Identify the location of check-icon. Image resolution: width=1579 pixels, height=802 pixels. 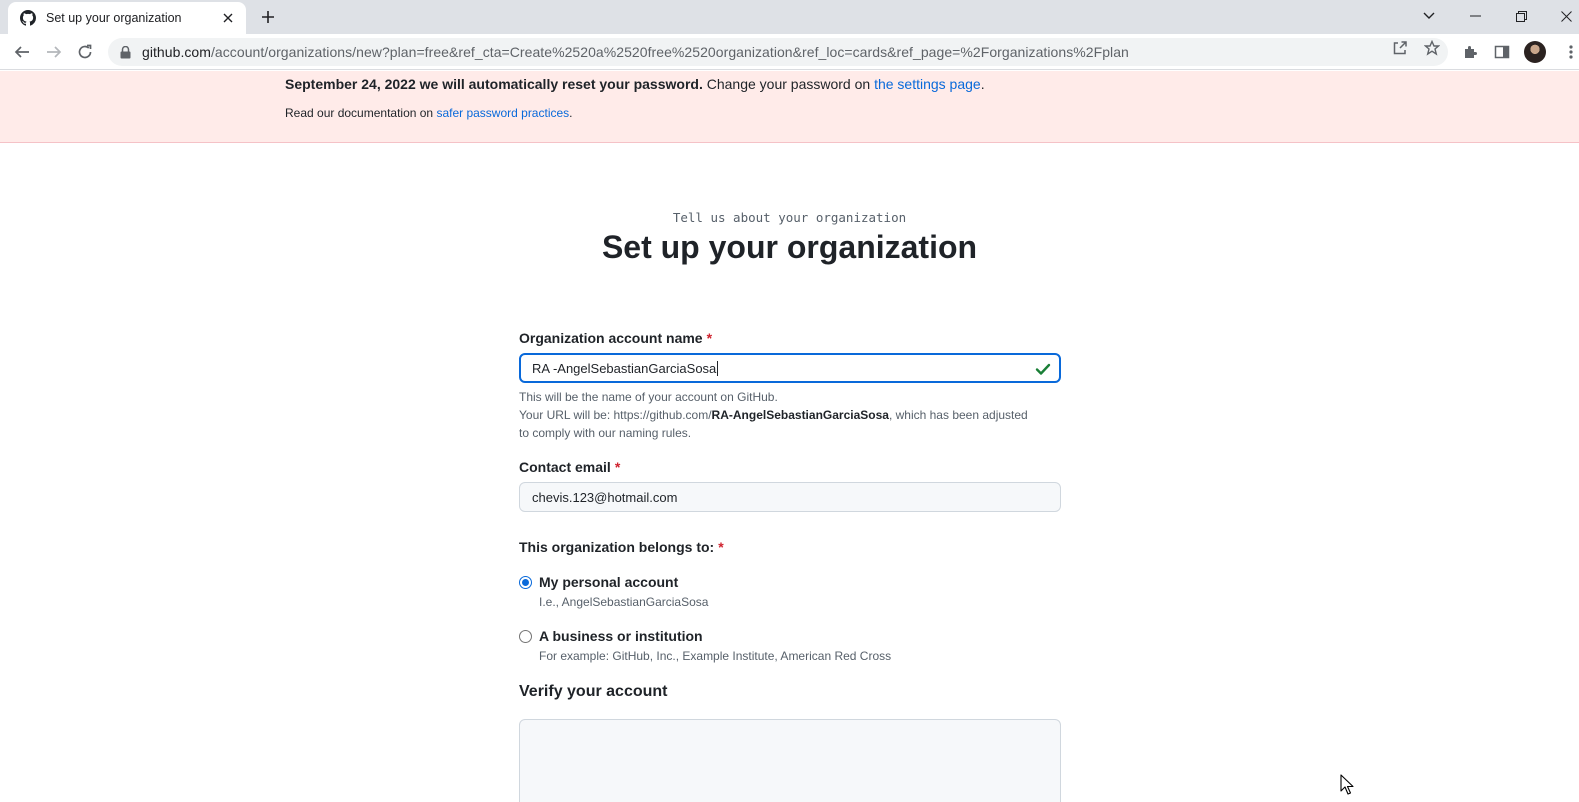
(1043, 369).